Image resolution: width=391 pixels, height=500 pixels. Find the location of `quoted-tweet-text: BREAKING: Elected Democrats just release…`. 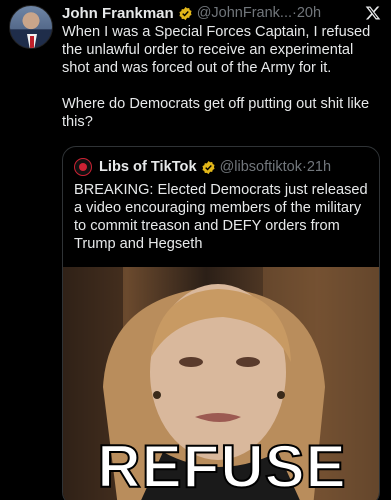

quoted-tweet-text: BREAKING: Elected Democrats just release… is located at coordinates (221, 217).